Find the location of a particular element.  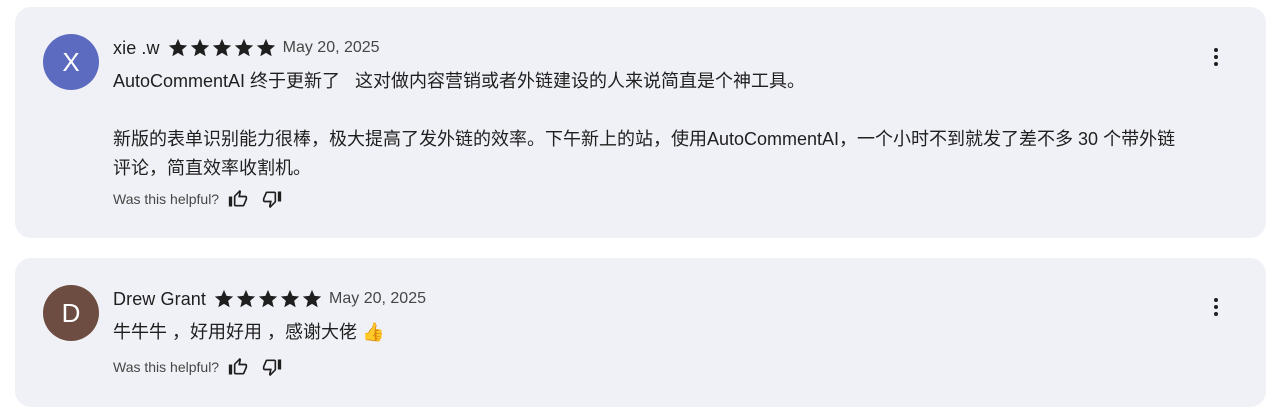

avatar: D is located at coordinates (71, 313).